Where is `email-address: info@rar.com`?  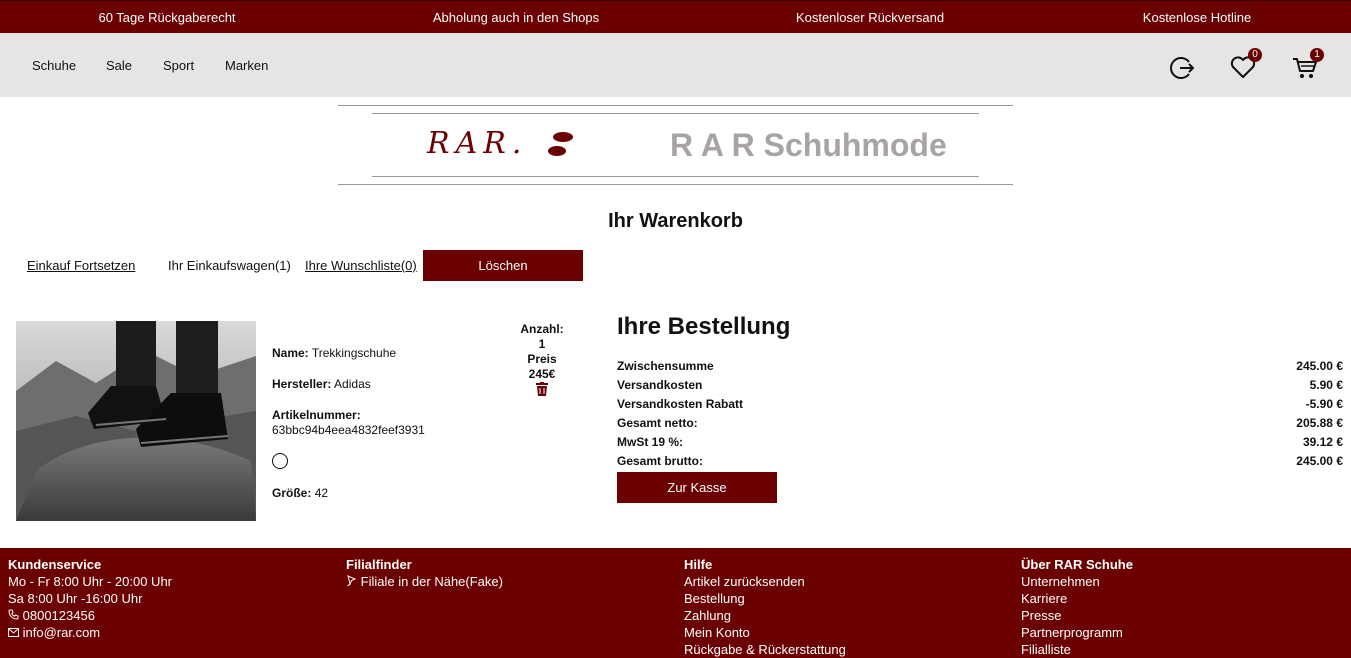
email-address: info@rar.com is located at coordinates (61, 632).